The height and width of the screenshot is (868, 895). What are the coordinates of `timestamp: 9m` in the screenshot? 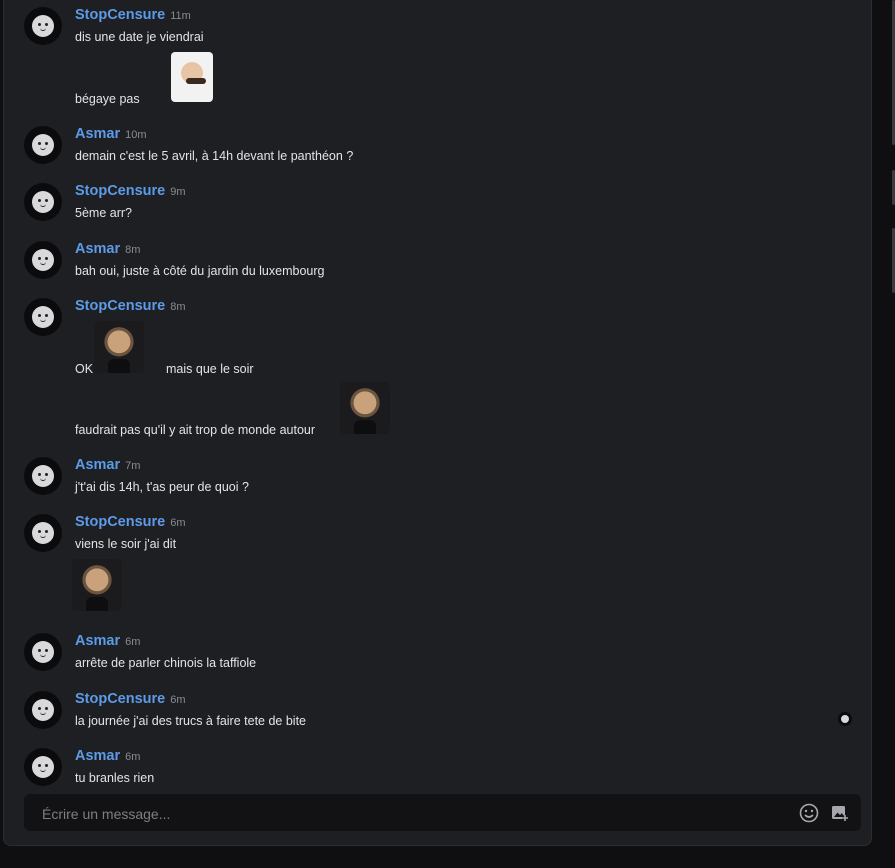 It's located at (178, 192).